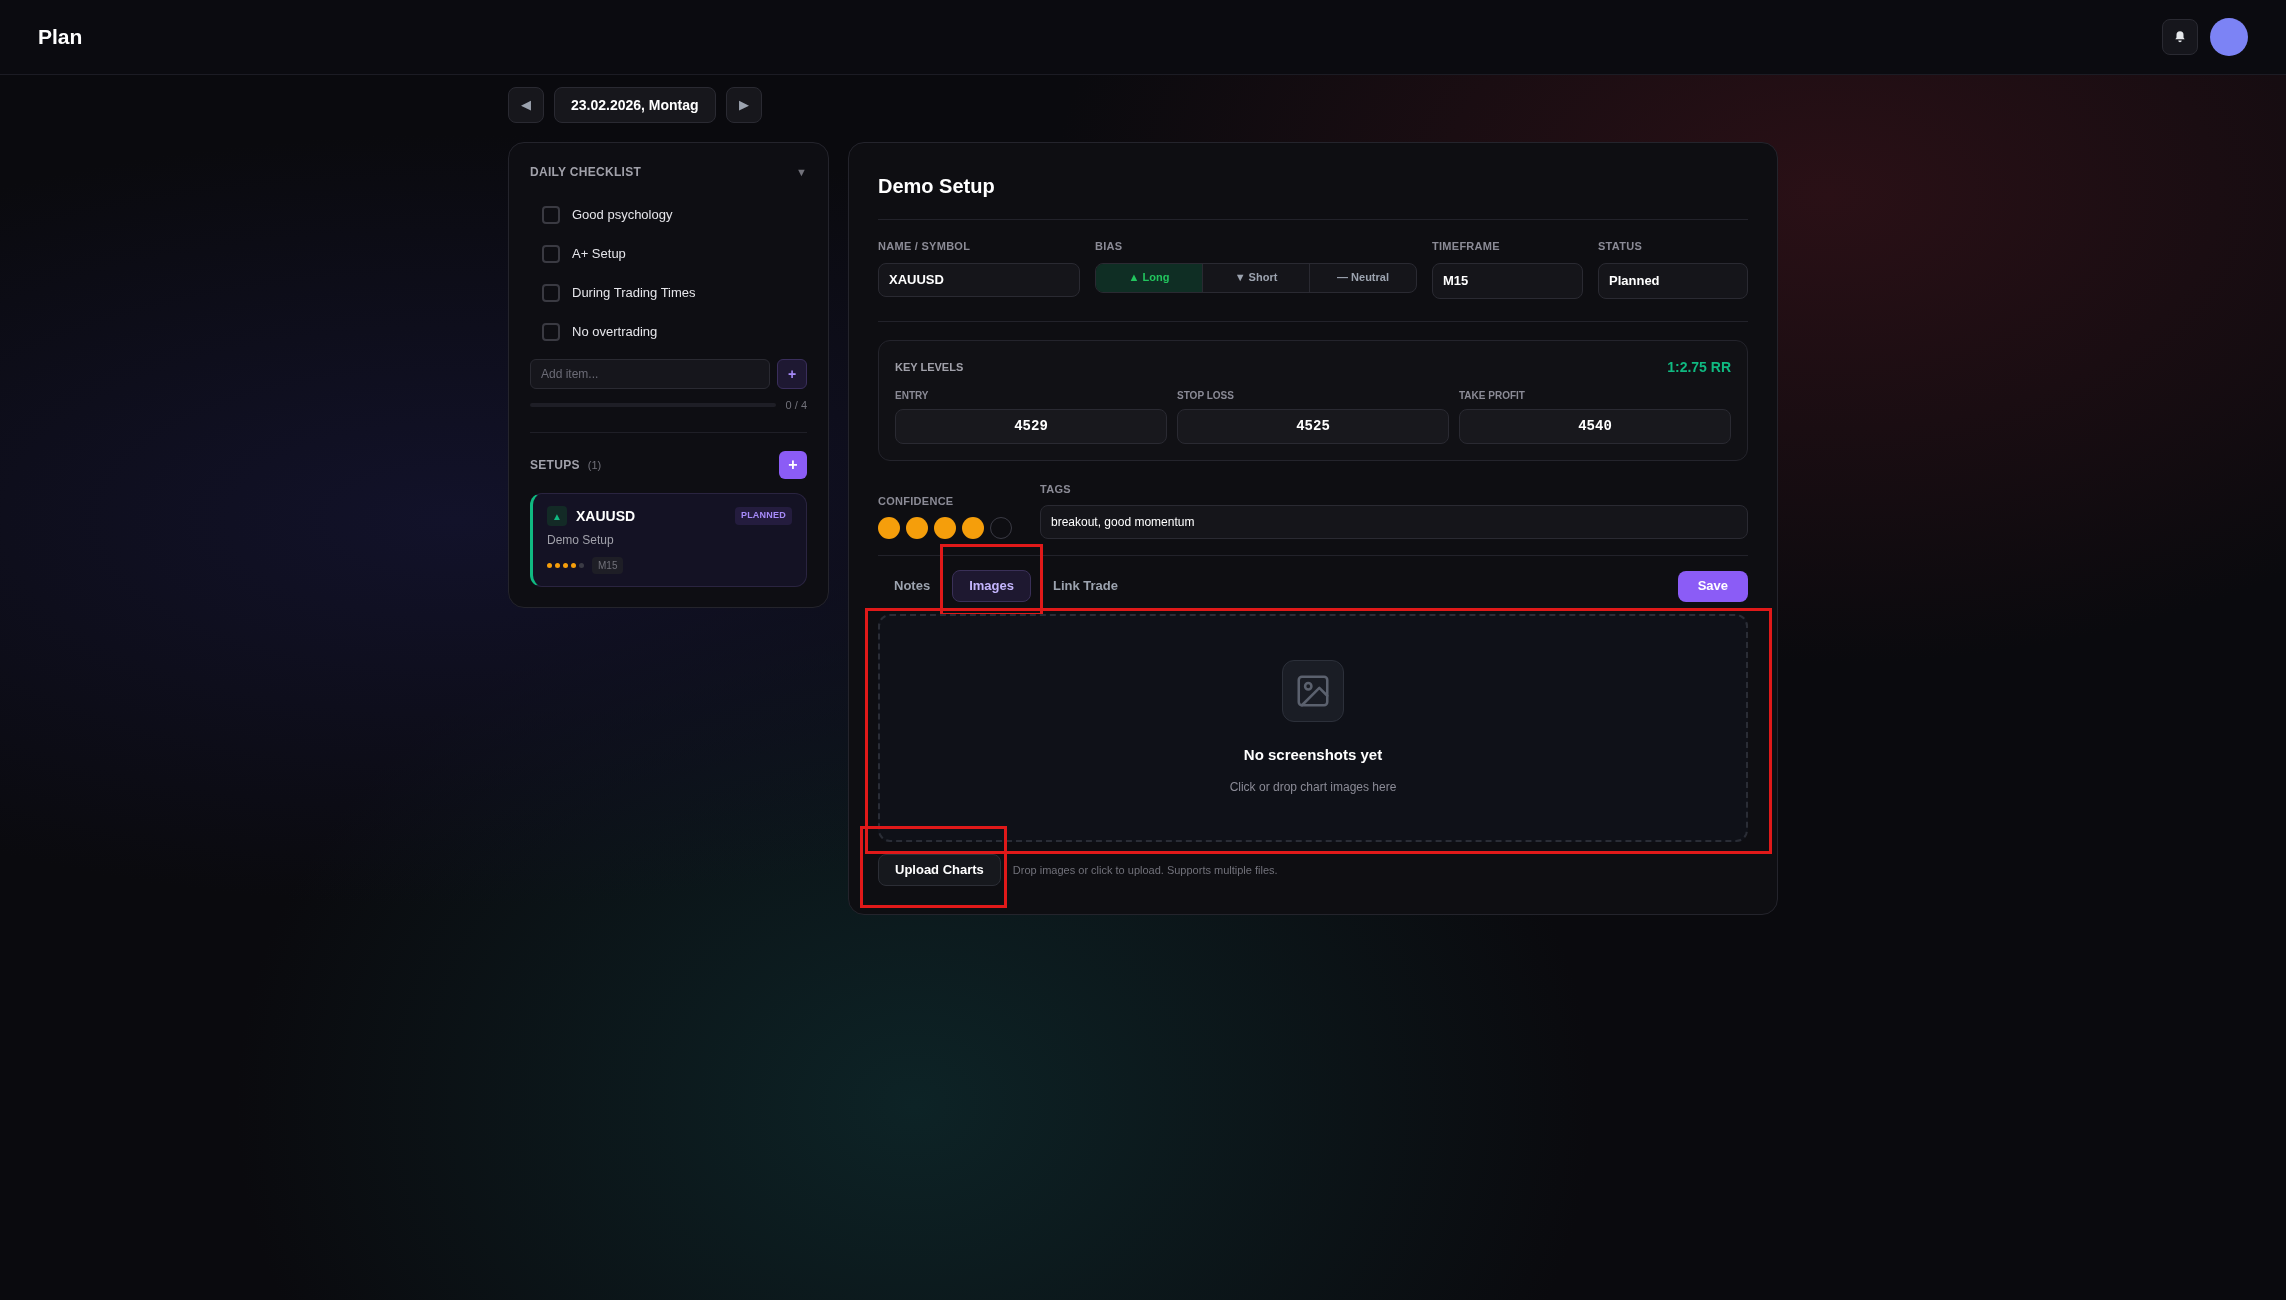 The width and height of the screenshot is (2286, 1300). I want to click on status-badge: PLANNED, so click(763, 516).